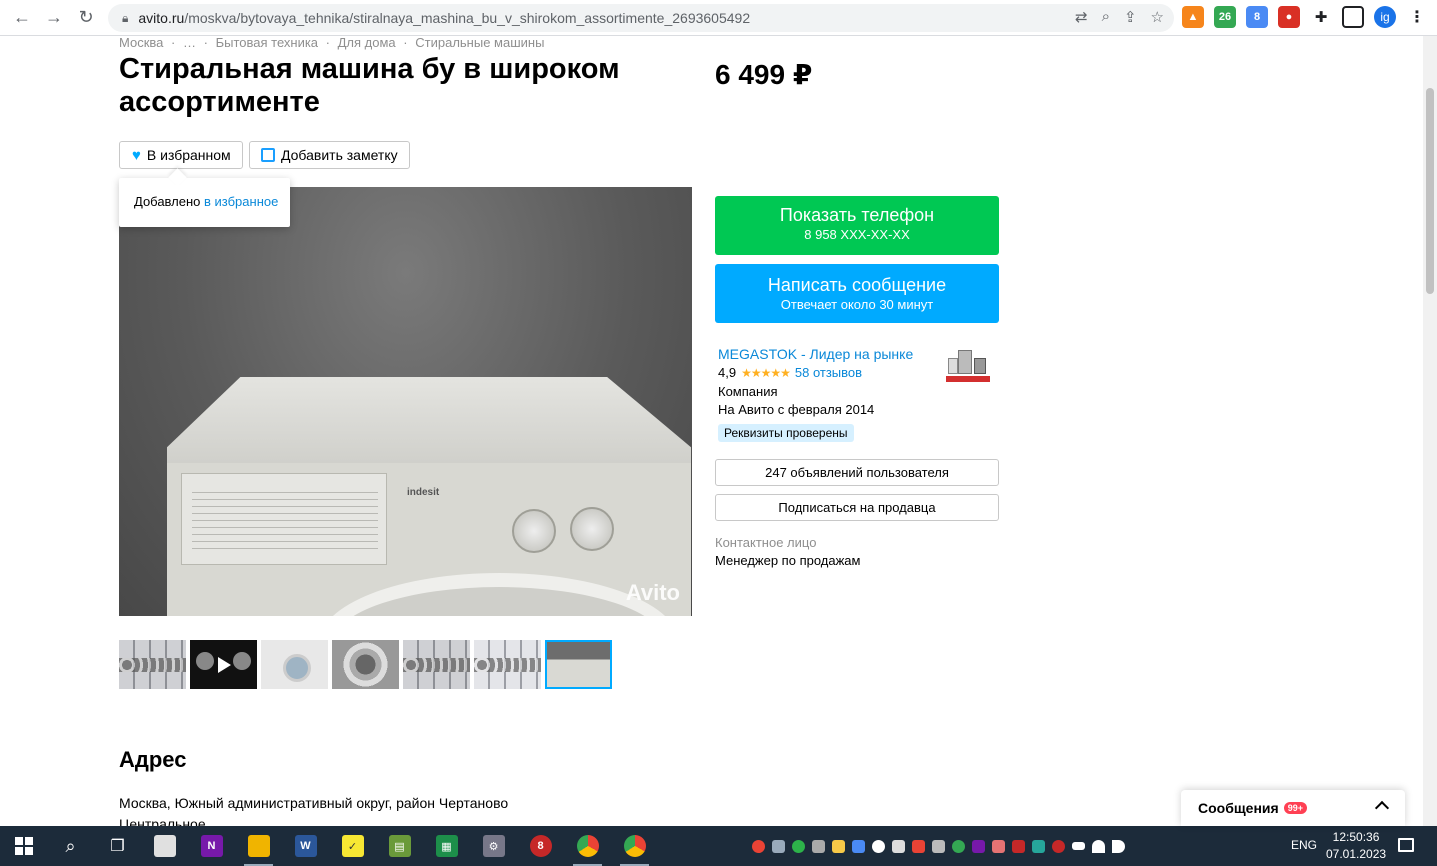 The image size is (1437, 866). What do you see at coordinates (592, 529) in the screenshot?
I see `photo-knob-right` at bounding box center [592, 529].